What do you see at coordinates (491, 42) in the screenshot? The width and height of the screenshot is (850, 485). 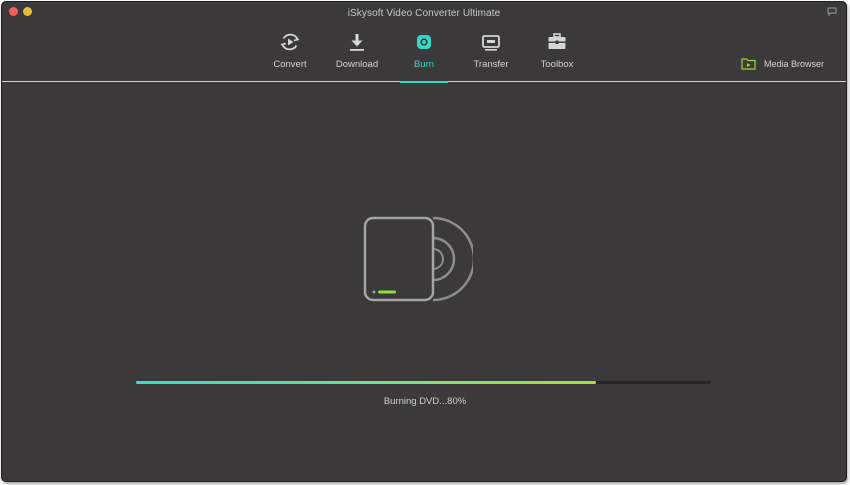 I see `transfer-icon` at bounding box center [491, 42].